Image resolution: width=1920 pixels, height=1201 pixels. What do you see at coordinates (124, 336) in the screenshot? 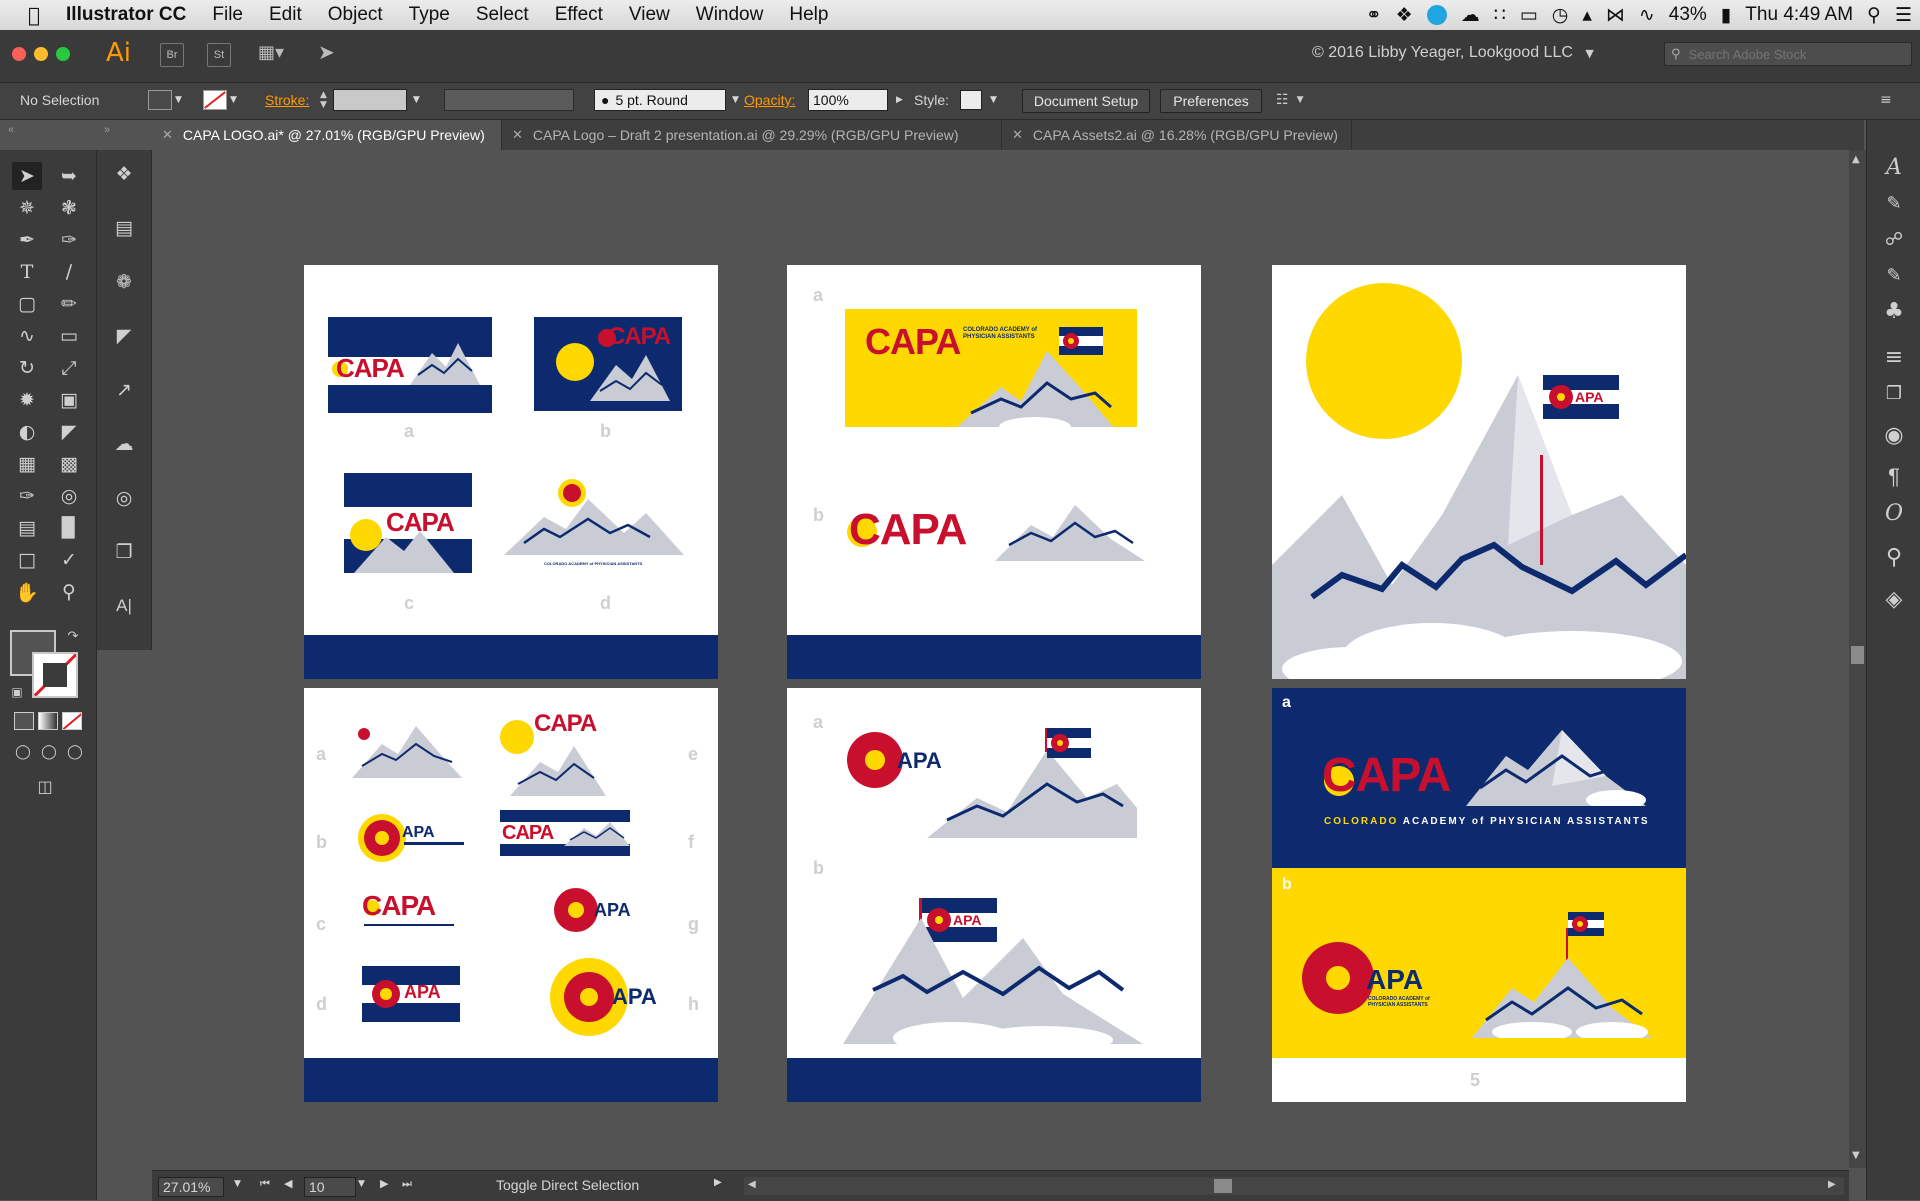
I see `transparency-panel-icon: ◤` at bounding box center [124, 336].